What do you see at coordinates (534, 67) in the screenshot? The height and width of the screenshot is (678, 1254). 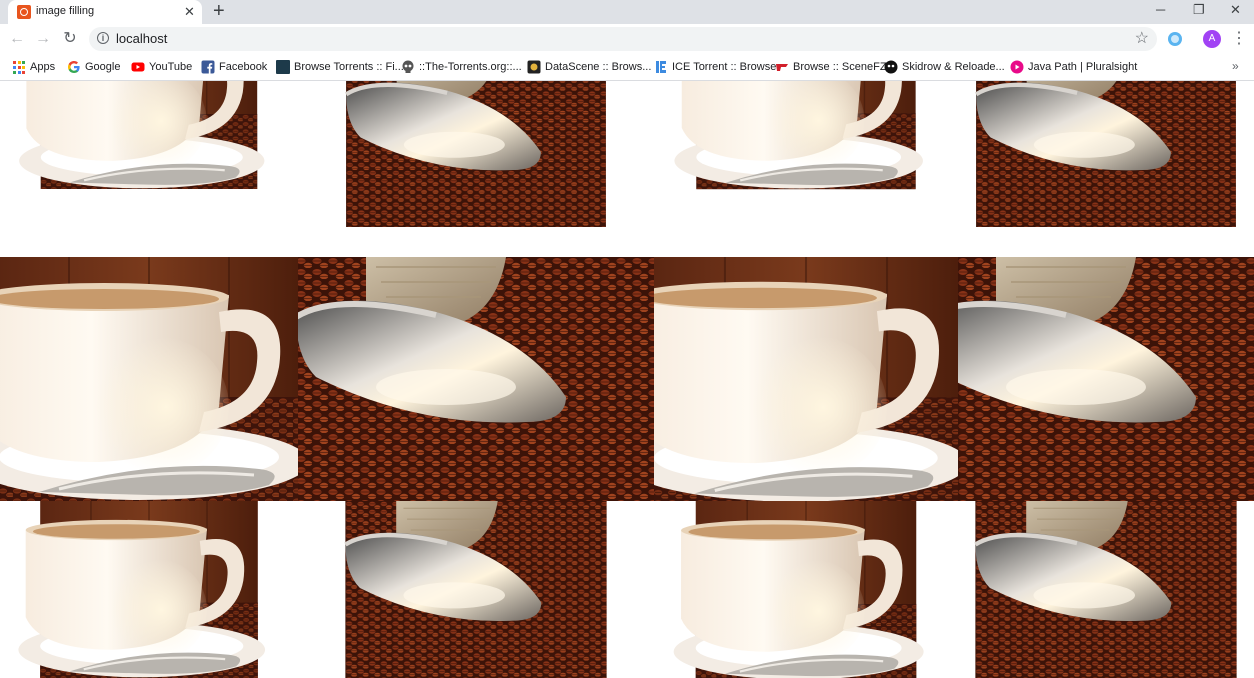 I see `datascene-icon` at bounding box center [534, 67].